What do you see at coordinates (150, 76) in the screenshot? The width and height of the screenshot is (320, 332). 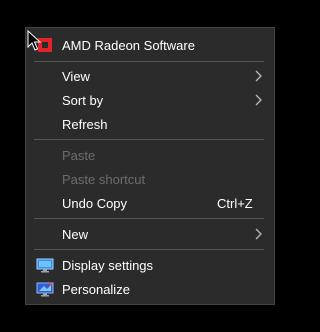 I see `menu-item-view: View` at bounding box center [150, 76].